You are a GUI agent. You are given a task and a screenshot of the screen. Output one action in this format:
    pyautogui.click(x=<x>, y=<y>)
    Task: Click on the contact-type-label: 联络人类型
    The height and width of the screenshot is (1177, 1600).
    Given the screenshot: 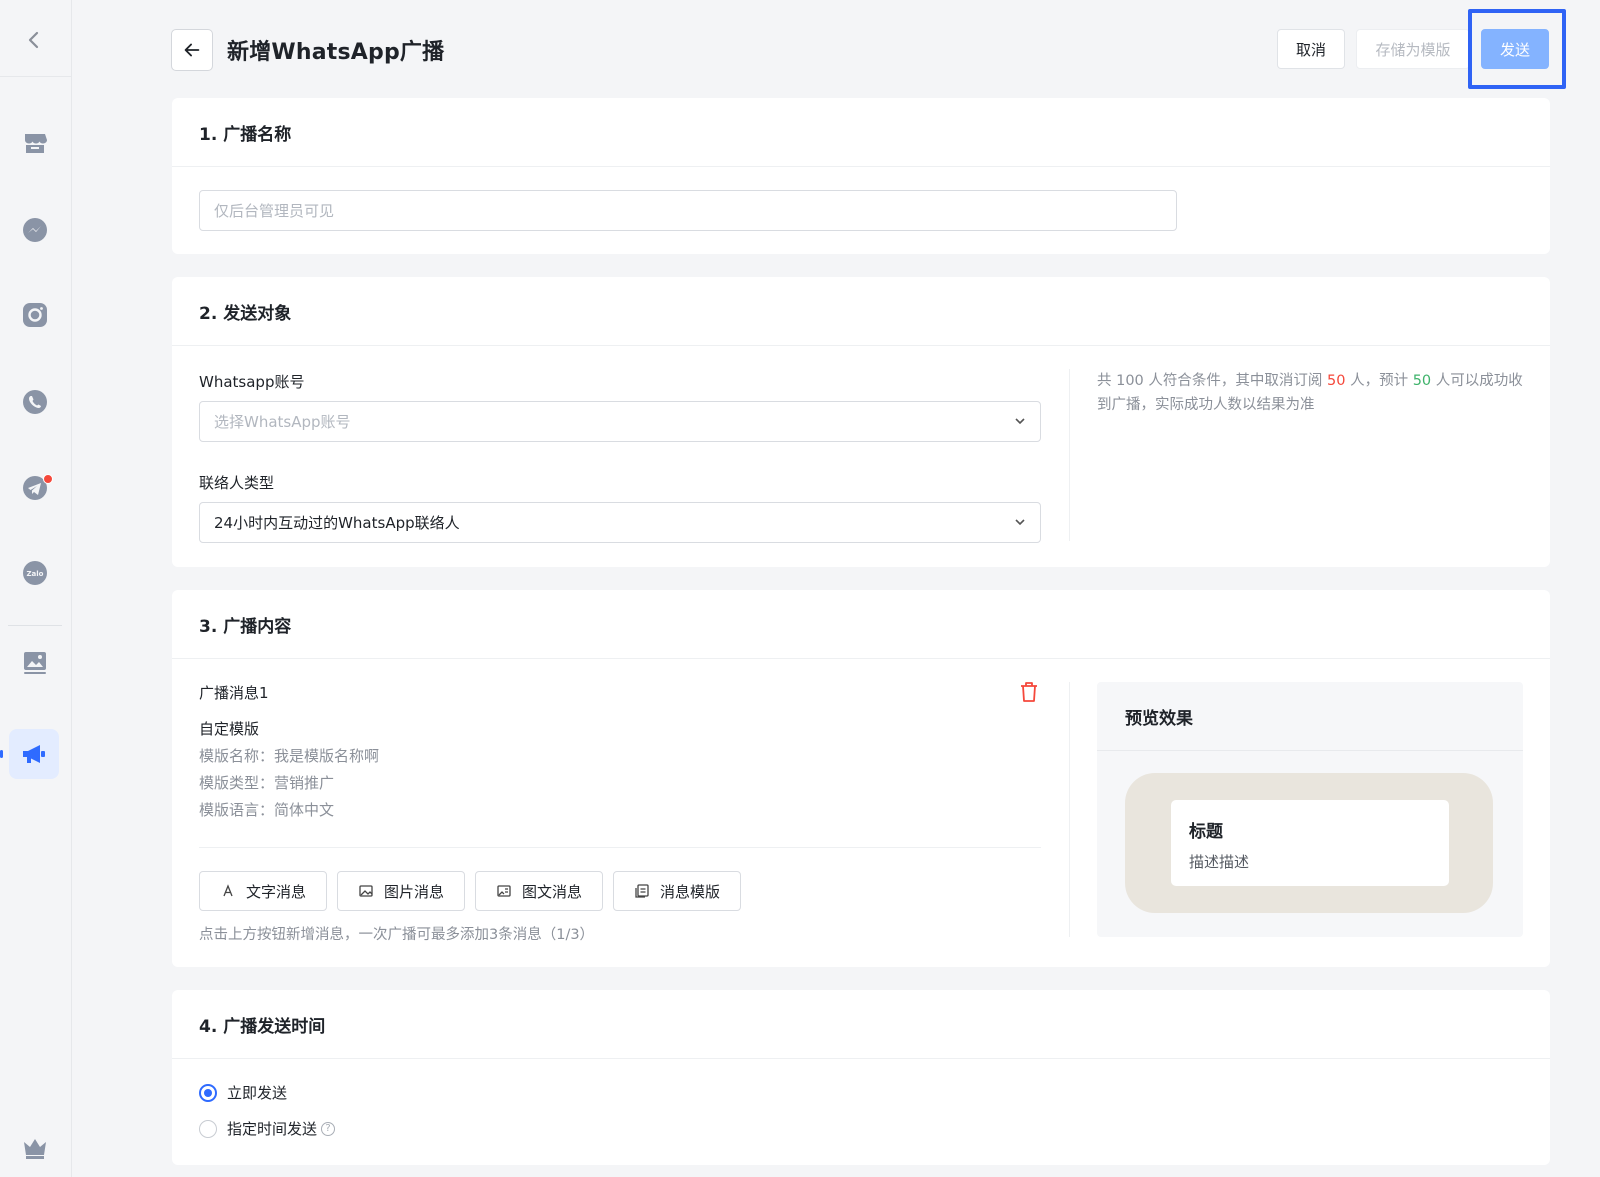 What is the action you would take?
    pyautogui.click(x=237, y=483)
    